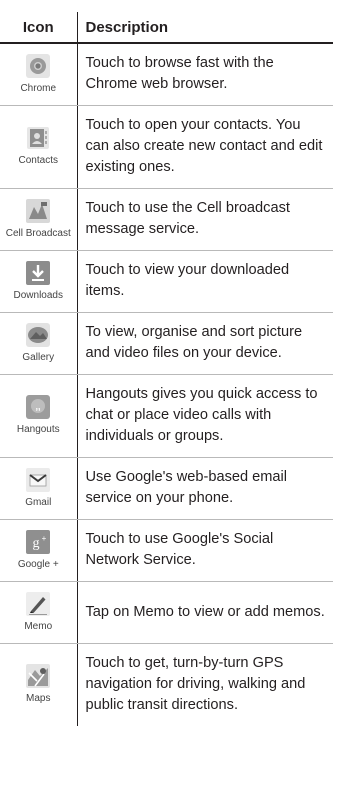 The image size is (340, 801). What do you see at coordinates (38, 138) in the screenshot?
I see `contacts-icon` at bounding box center [38, 138].